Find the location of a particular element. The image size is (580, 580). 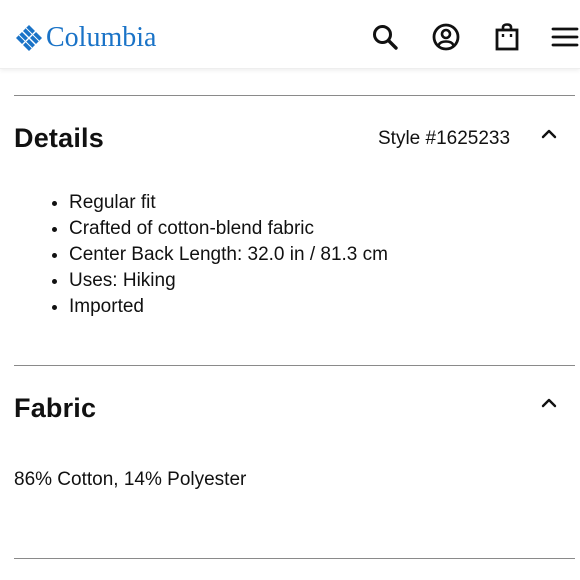

list-item: Center Back Length: 32.0 in / 81.3 cm is located at coordinates (228, 255).